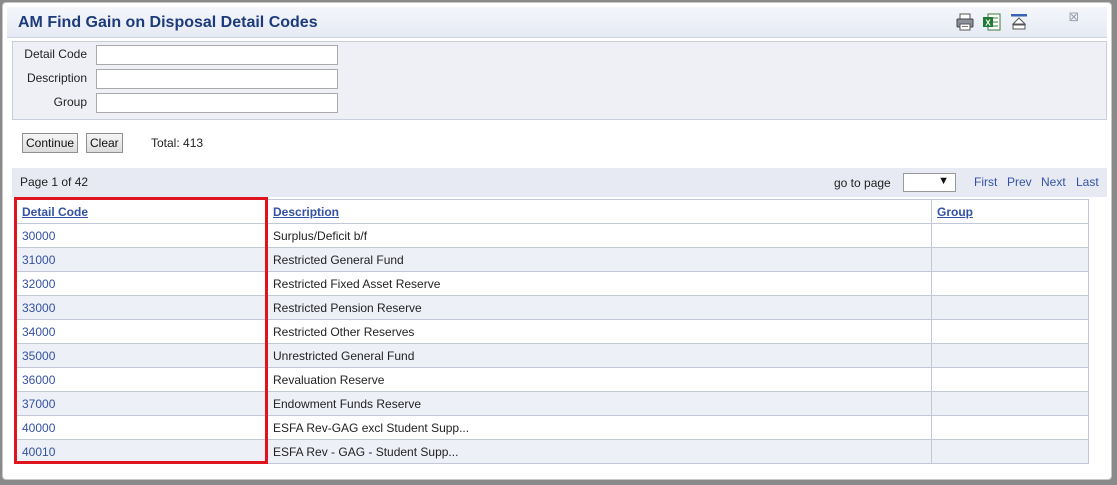 This screenshot has width=1117, height=485. What do you see at coordinates (54, 182) in the screenshot?
I see `page-indicator: Page 1 of 42` at bounding box center [54, 182].